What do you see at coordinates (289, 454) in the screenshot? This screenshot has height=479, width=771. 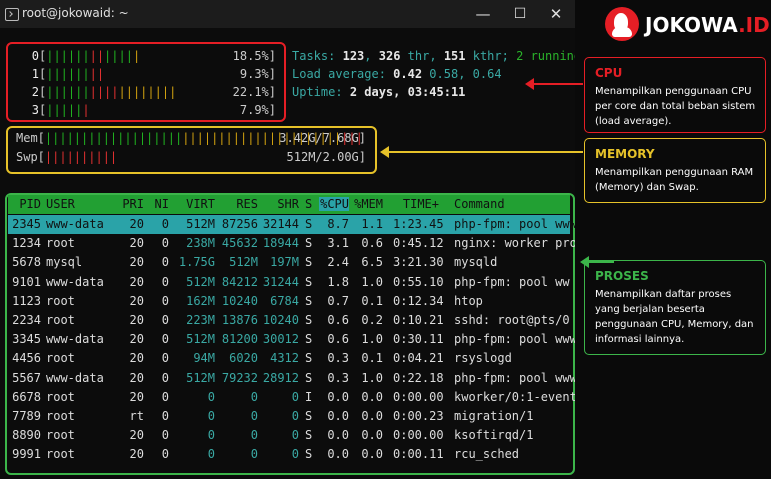 I see `table-row: 9991 root 20 0 0 0 0 S 0.0 0.0 0:00.11 rcu_sched` at bounding box center [289, 454].